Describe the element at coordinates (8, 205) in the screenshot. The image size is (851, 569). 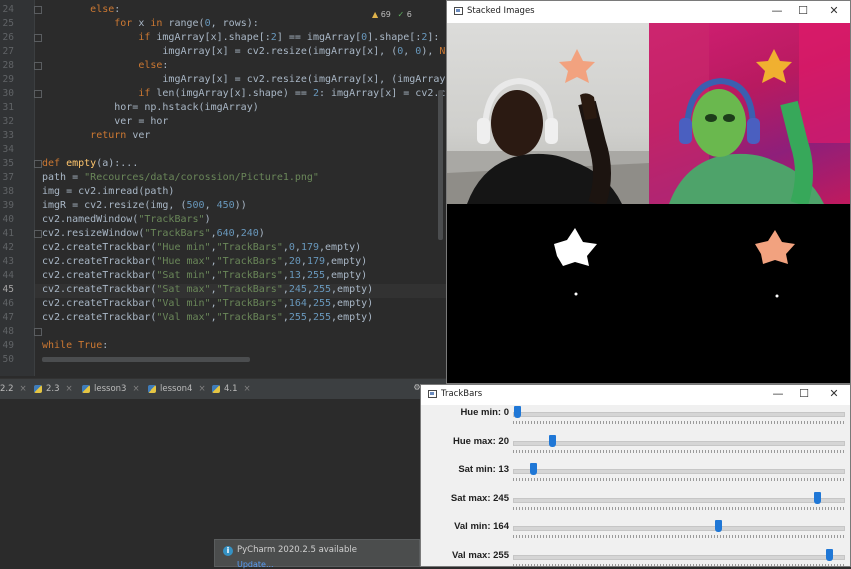
I see `line-number: 39` at that location.